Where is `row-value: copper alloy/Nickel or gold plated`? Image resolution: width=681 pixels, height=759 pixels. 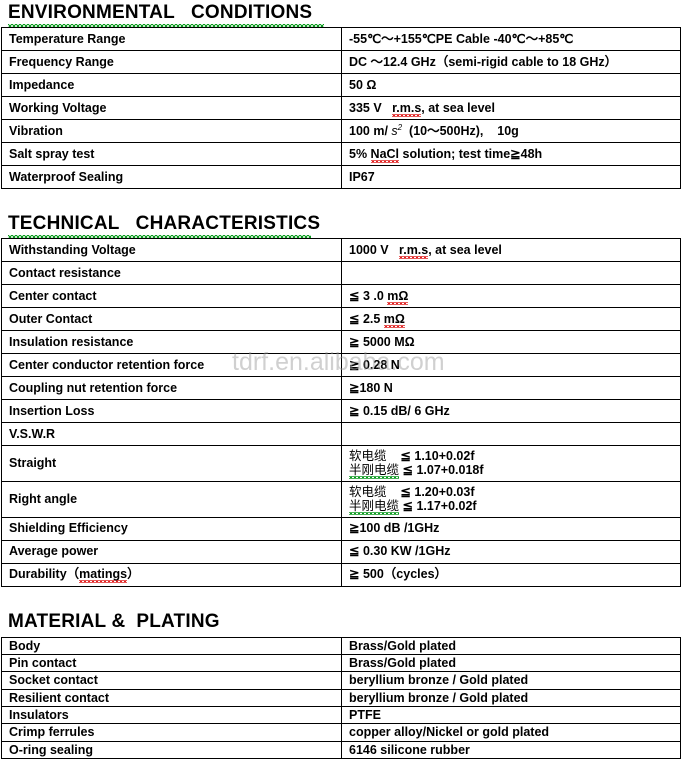
row-value: copper alloy/Nickel or gold plated is located at coordinates (511, 732).